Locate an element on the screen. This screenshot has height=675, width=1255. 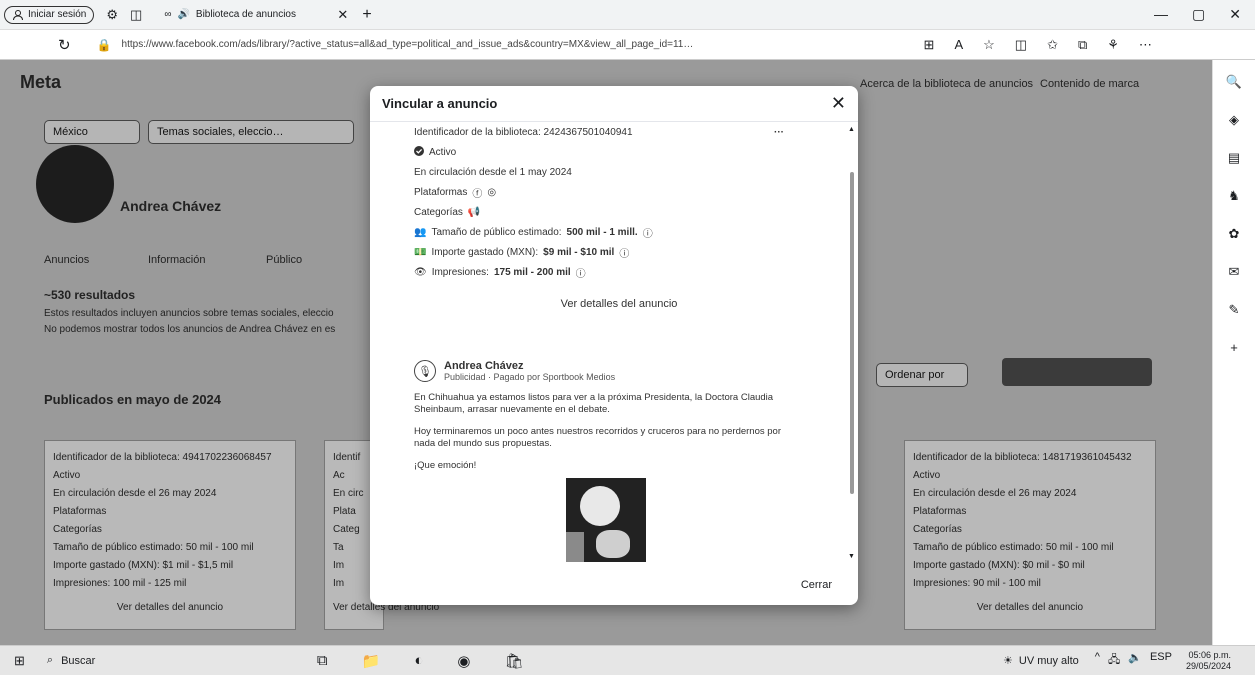
advertiser-name: Andrea Chávez is located at coordinates (529, 366).